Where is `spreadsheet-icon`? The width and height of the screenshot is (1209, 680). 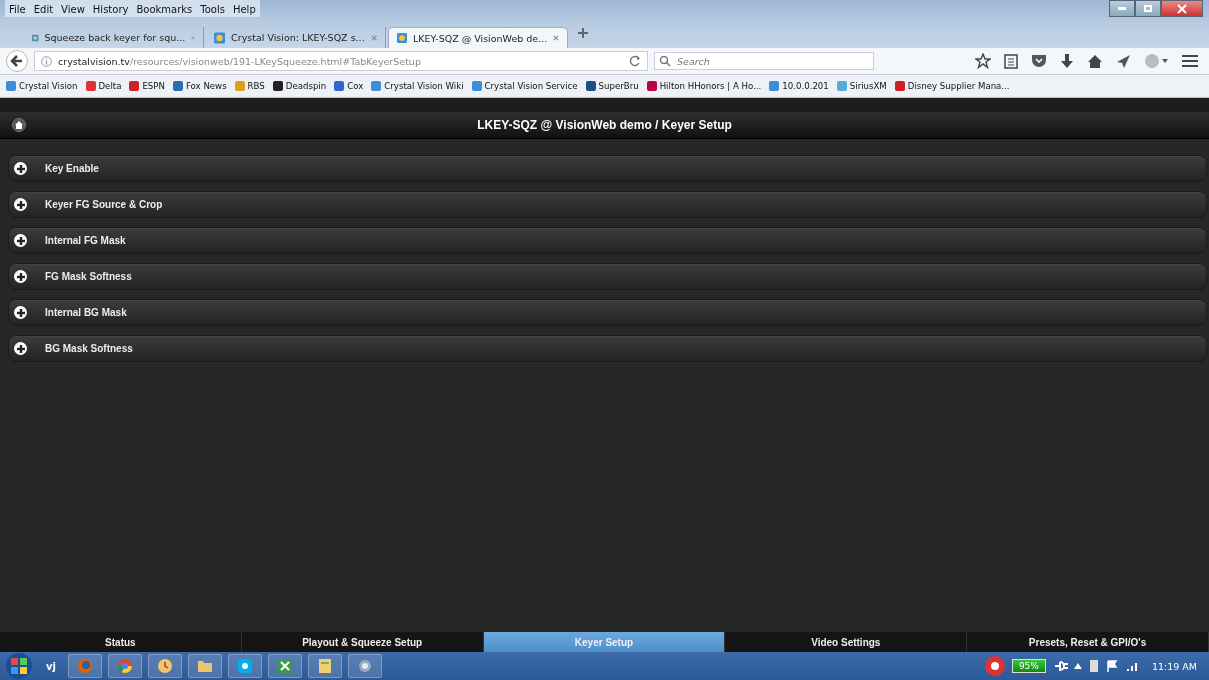 spreadsheet-icon is located at coordinates (284, 666).